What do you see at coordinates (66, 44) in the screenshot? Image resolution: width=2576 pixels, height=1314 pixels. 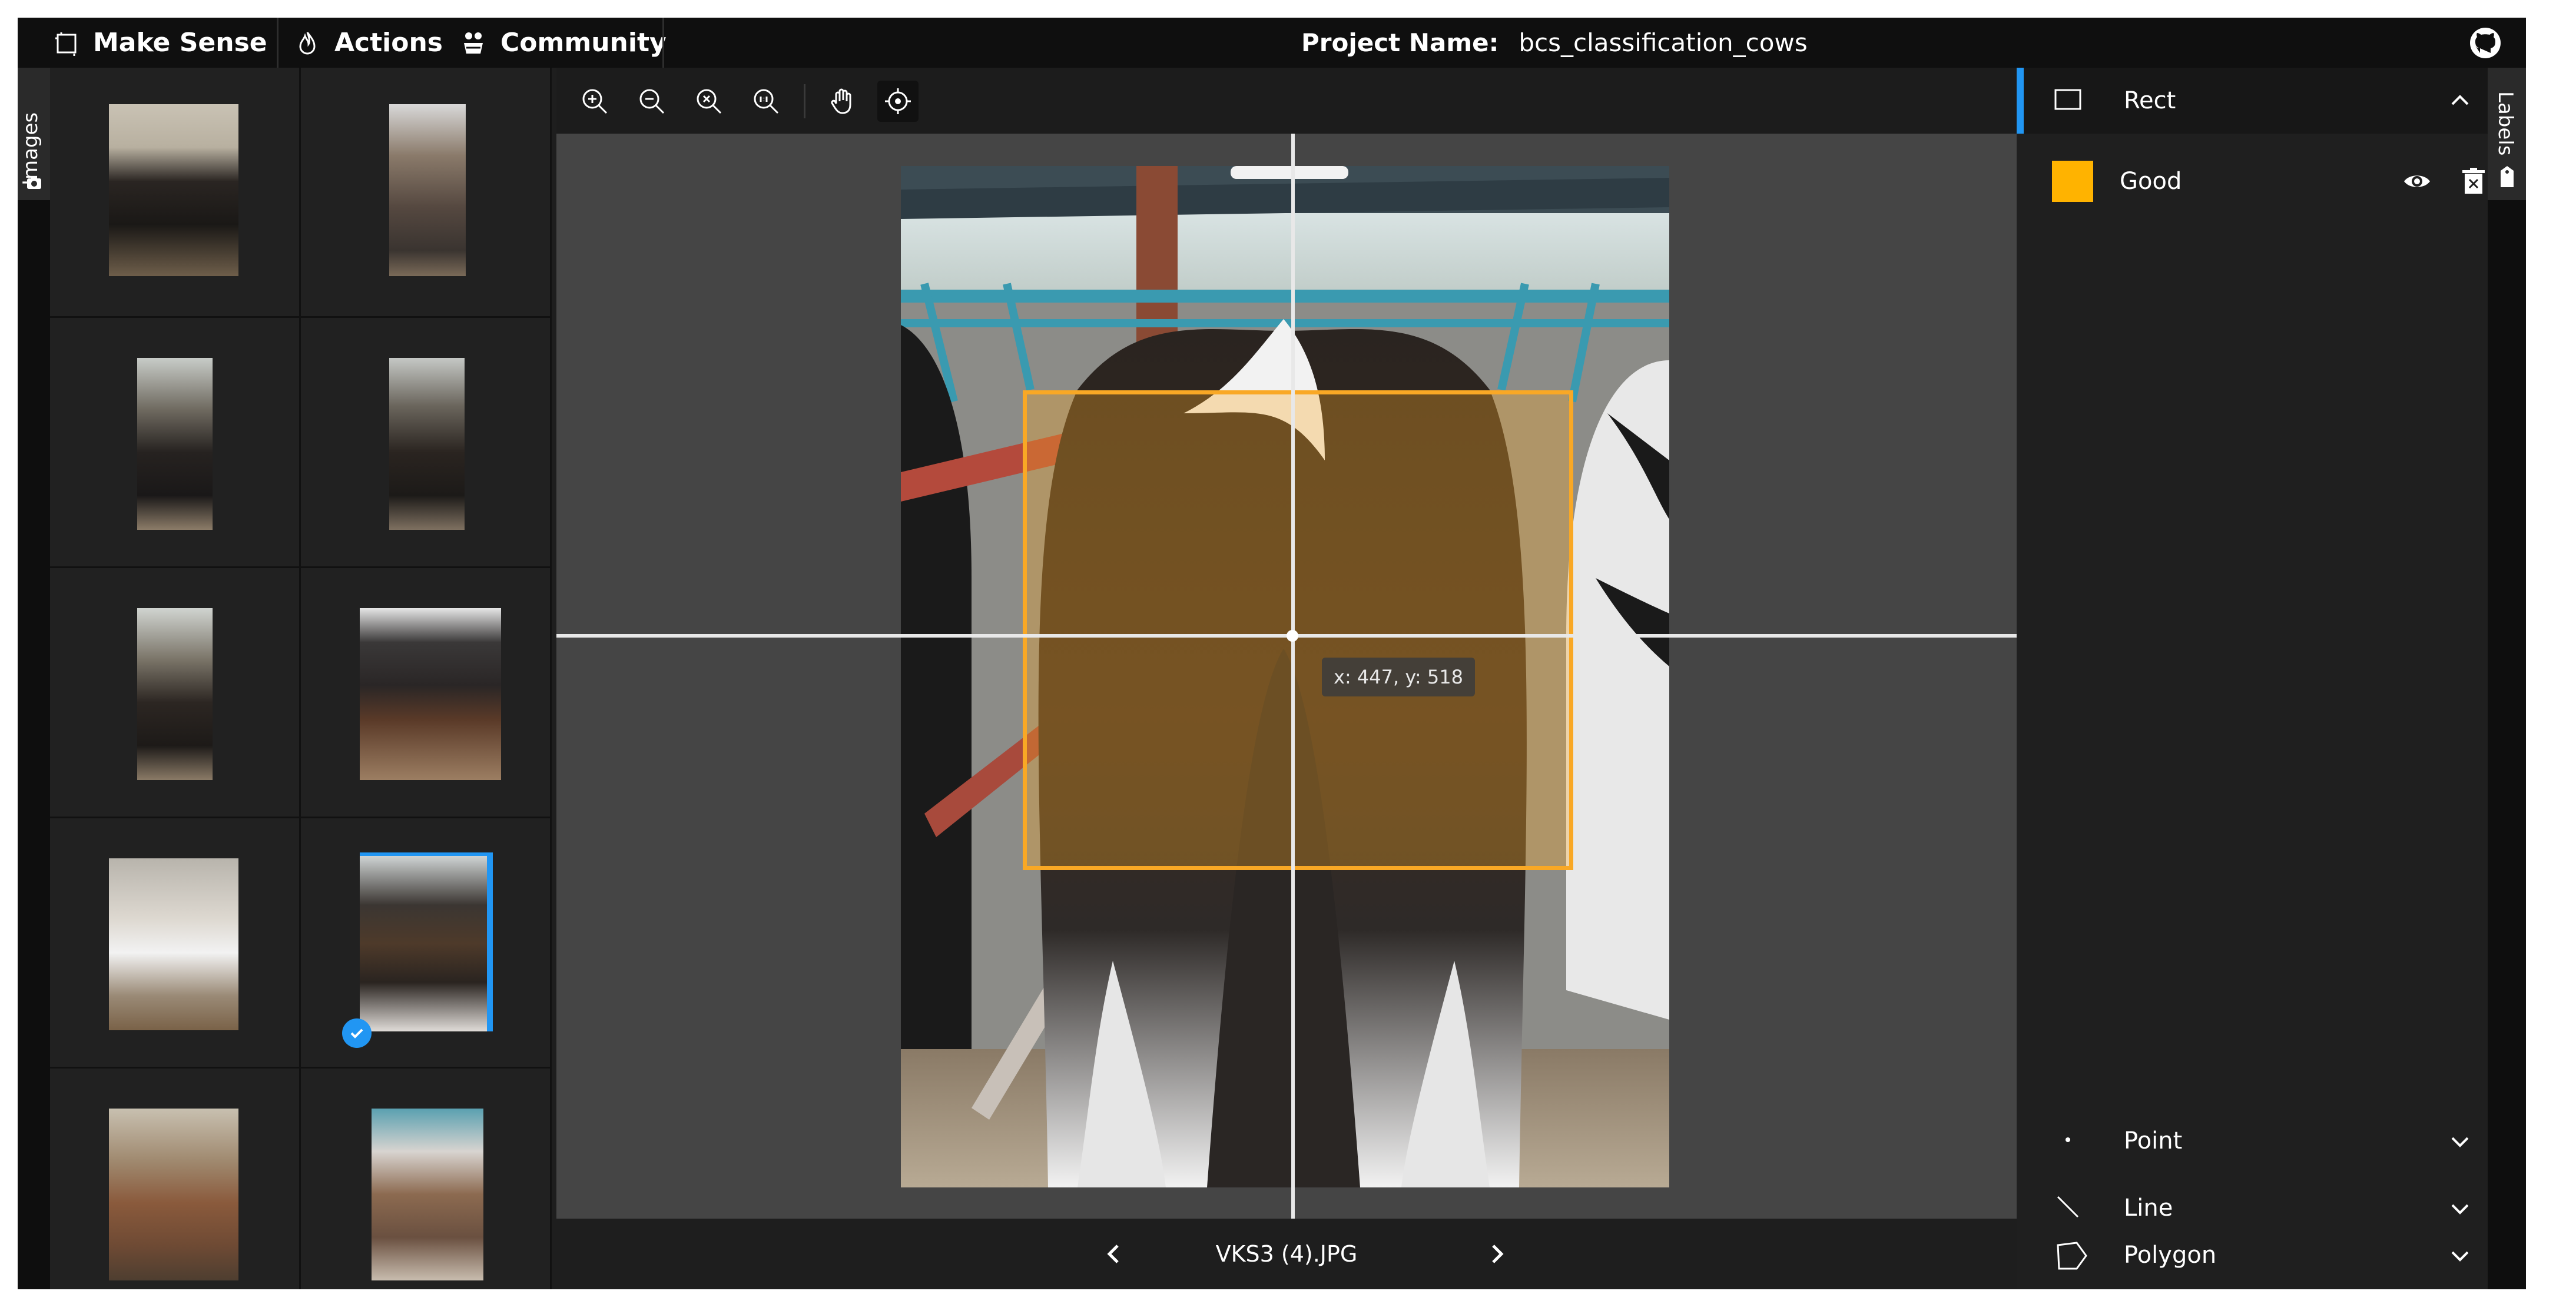 I see `frame-icon` at bounding box center [66, 44].